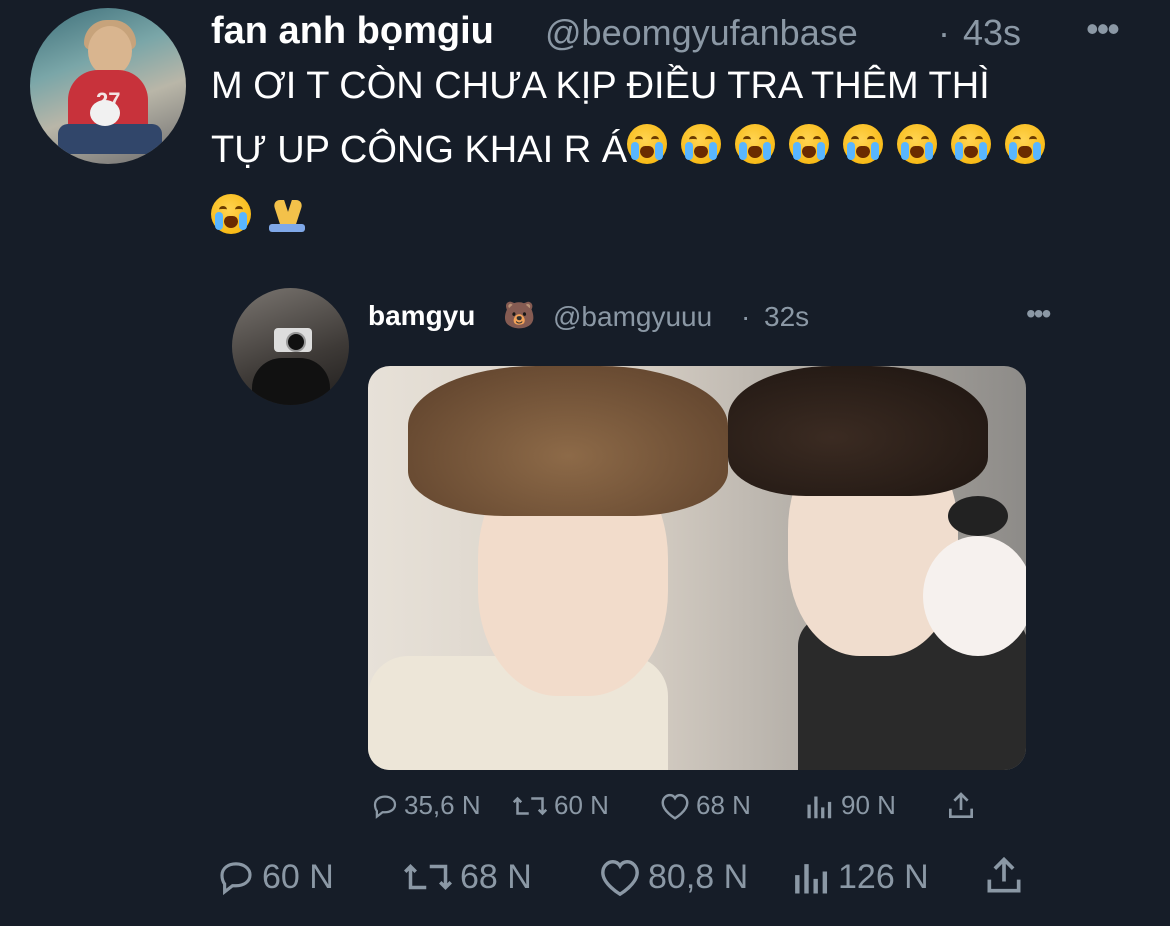 This screenshot has width=1170, height=926. What do you see at coordinates (600, 86) in the screenshot?
I see `tweet-text-line-1: M ƠI T CÒN CHƯA KỊP ĐIỀU TRA THÊM THÌ` at bounding box center [600, 86].